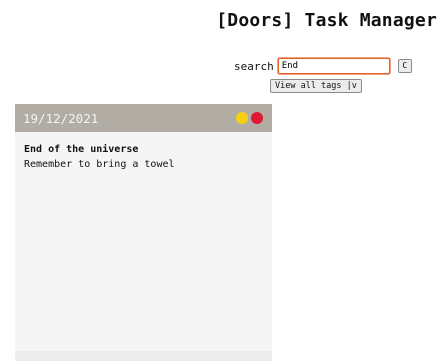 Image resolution: width=439 pixels, height=361 pixels. Describe the element at coordinates (316, 86) in the screenshot. I see `view-all-tags-dropdown: View all tags |v` at that location.